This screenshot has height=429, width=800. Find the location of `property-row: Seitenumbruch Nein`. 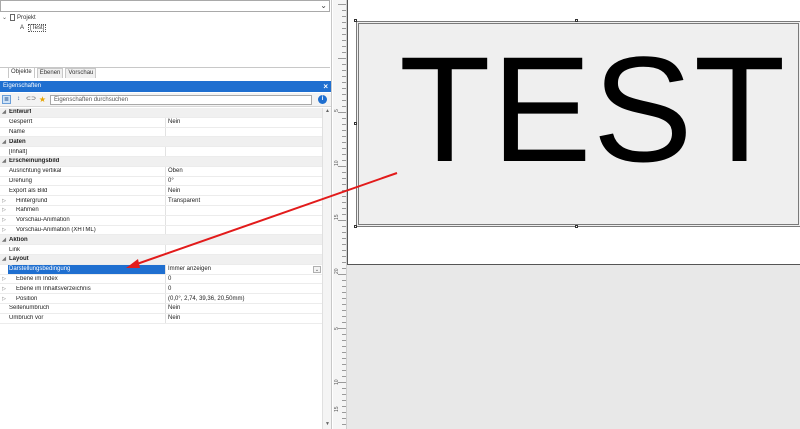

property-row: Seitenumbruch Nein is located at coordinates (161, 309).